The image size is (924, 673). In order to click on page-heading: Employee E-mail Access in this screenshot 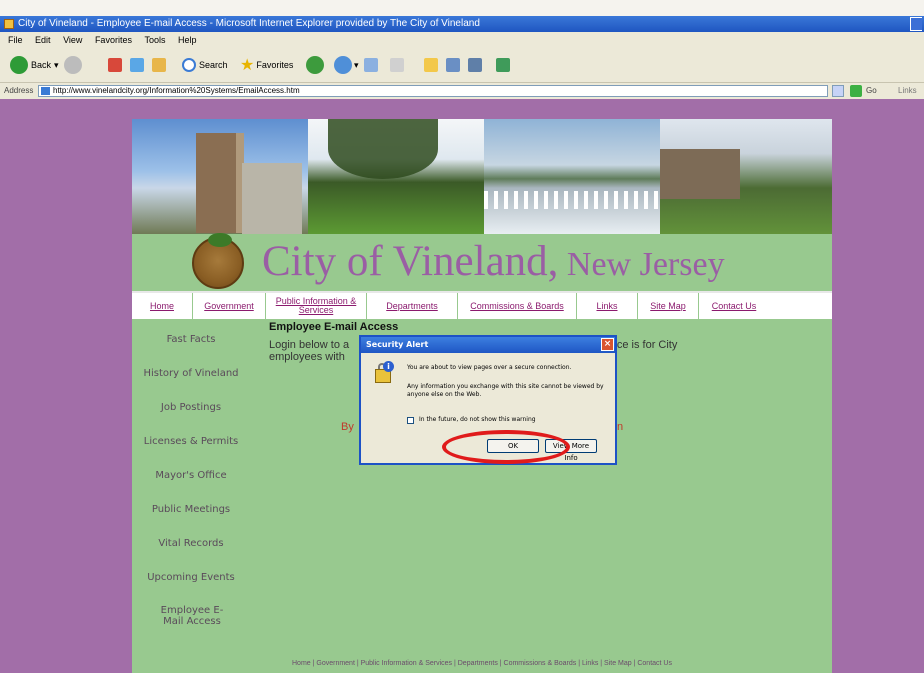, I will do `click(334, 327)`.